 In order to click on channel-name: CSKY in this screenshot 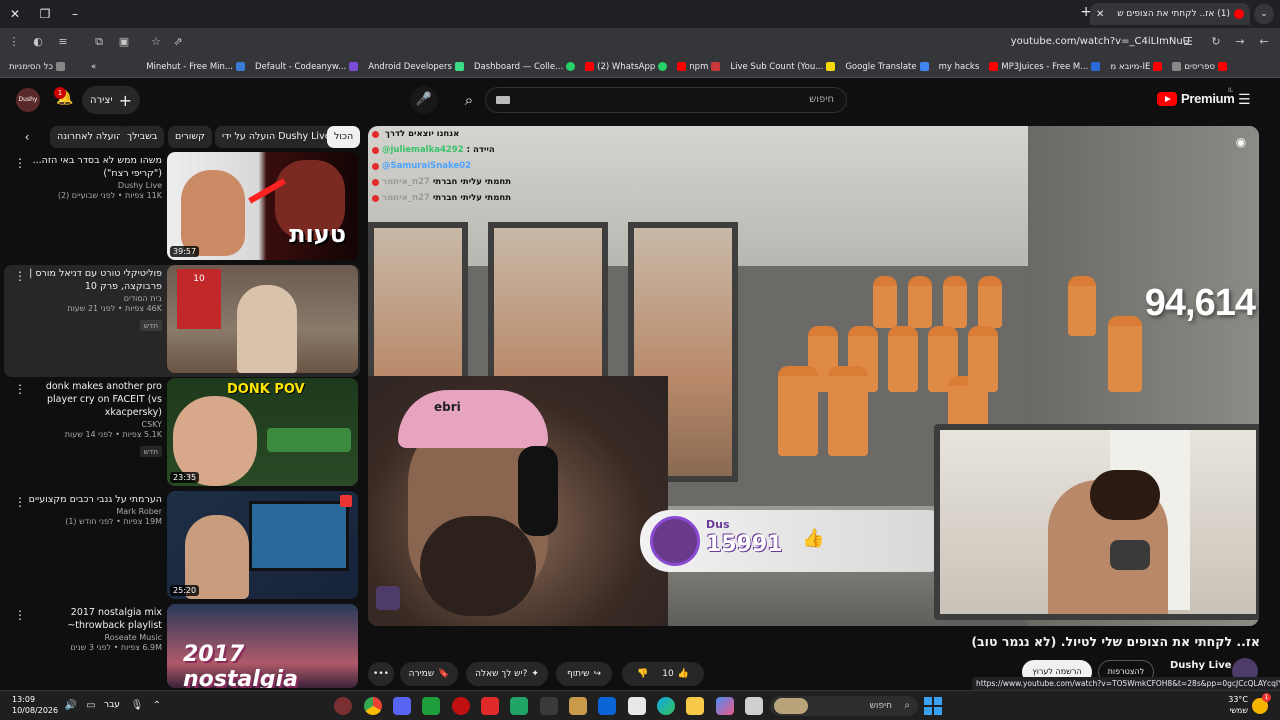, I will do `click(94, 424)`.